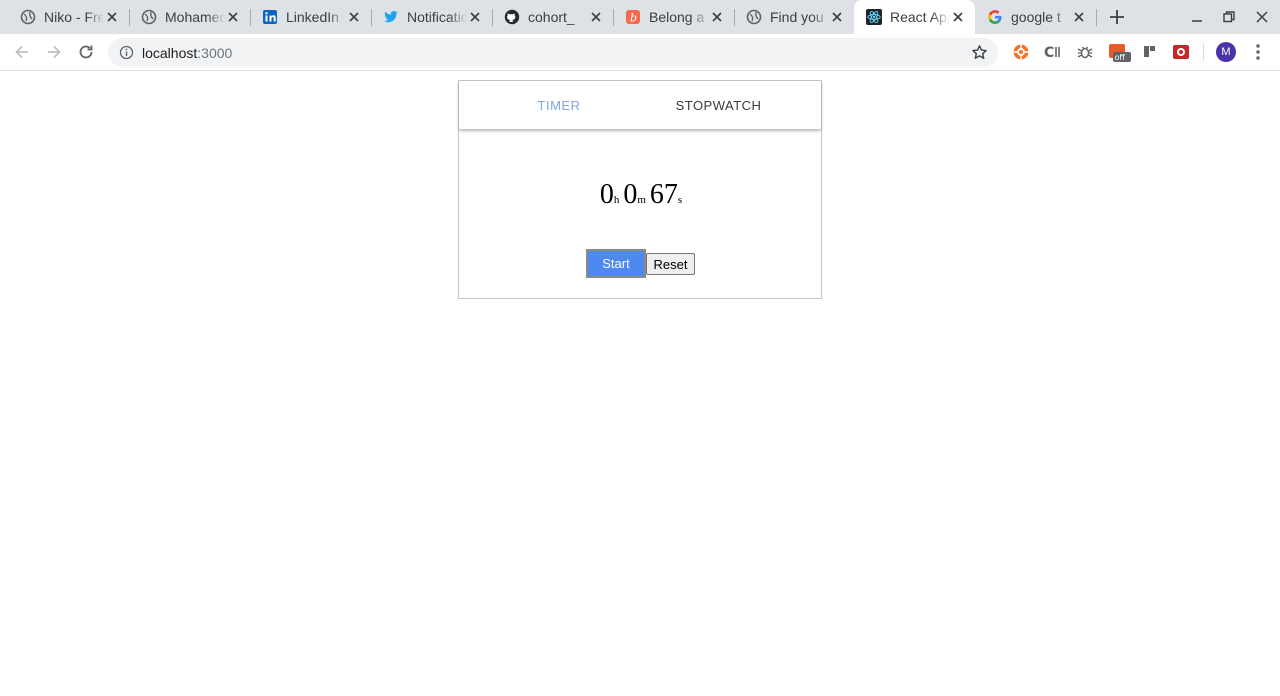 The width and height of the screenshot is (1280, 696). I want to click on tab-timer: TIMER, so click(559, 105).